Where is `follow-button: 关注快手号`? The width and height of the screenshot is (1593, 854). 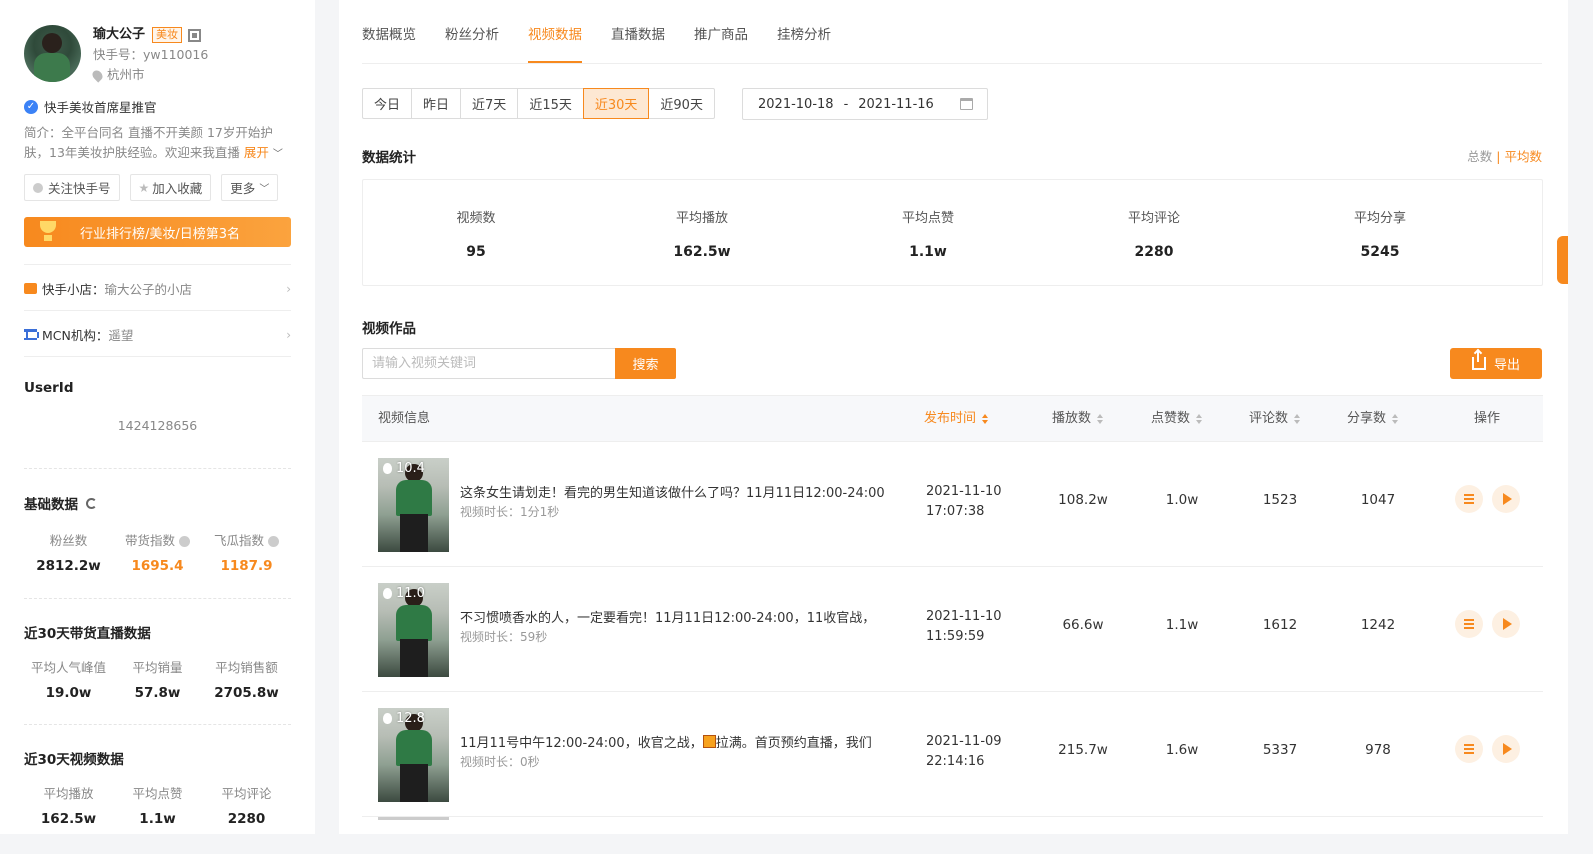 follow-button: 关注快手号 is located at coordinates (72, 187).